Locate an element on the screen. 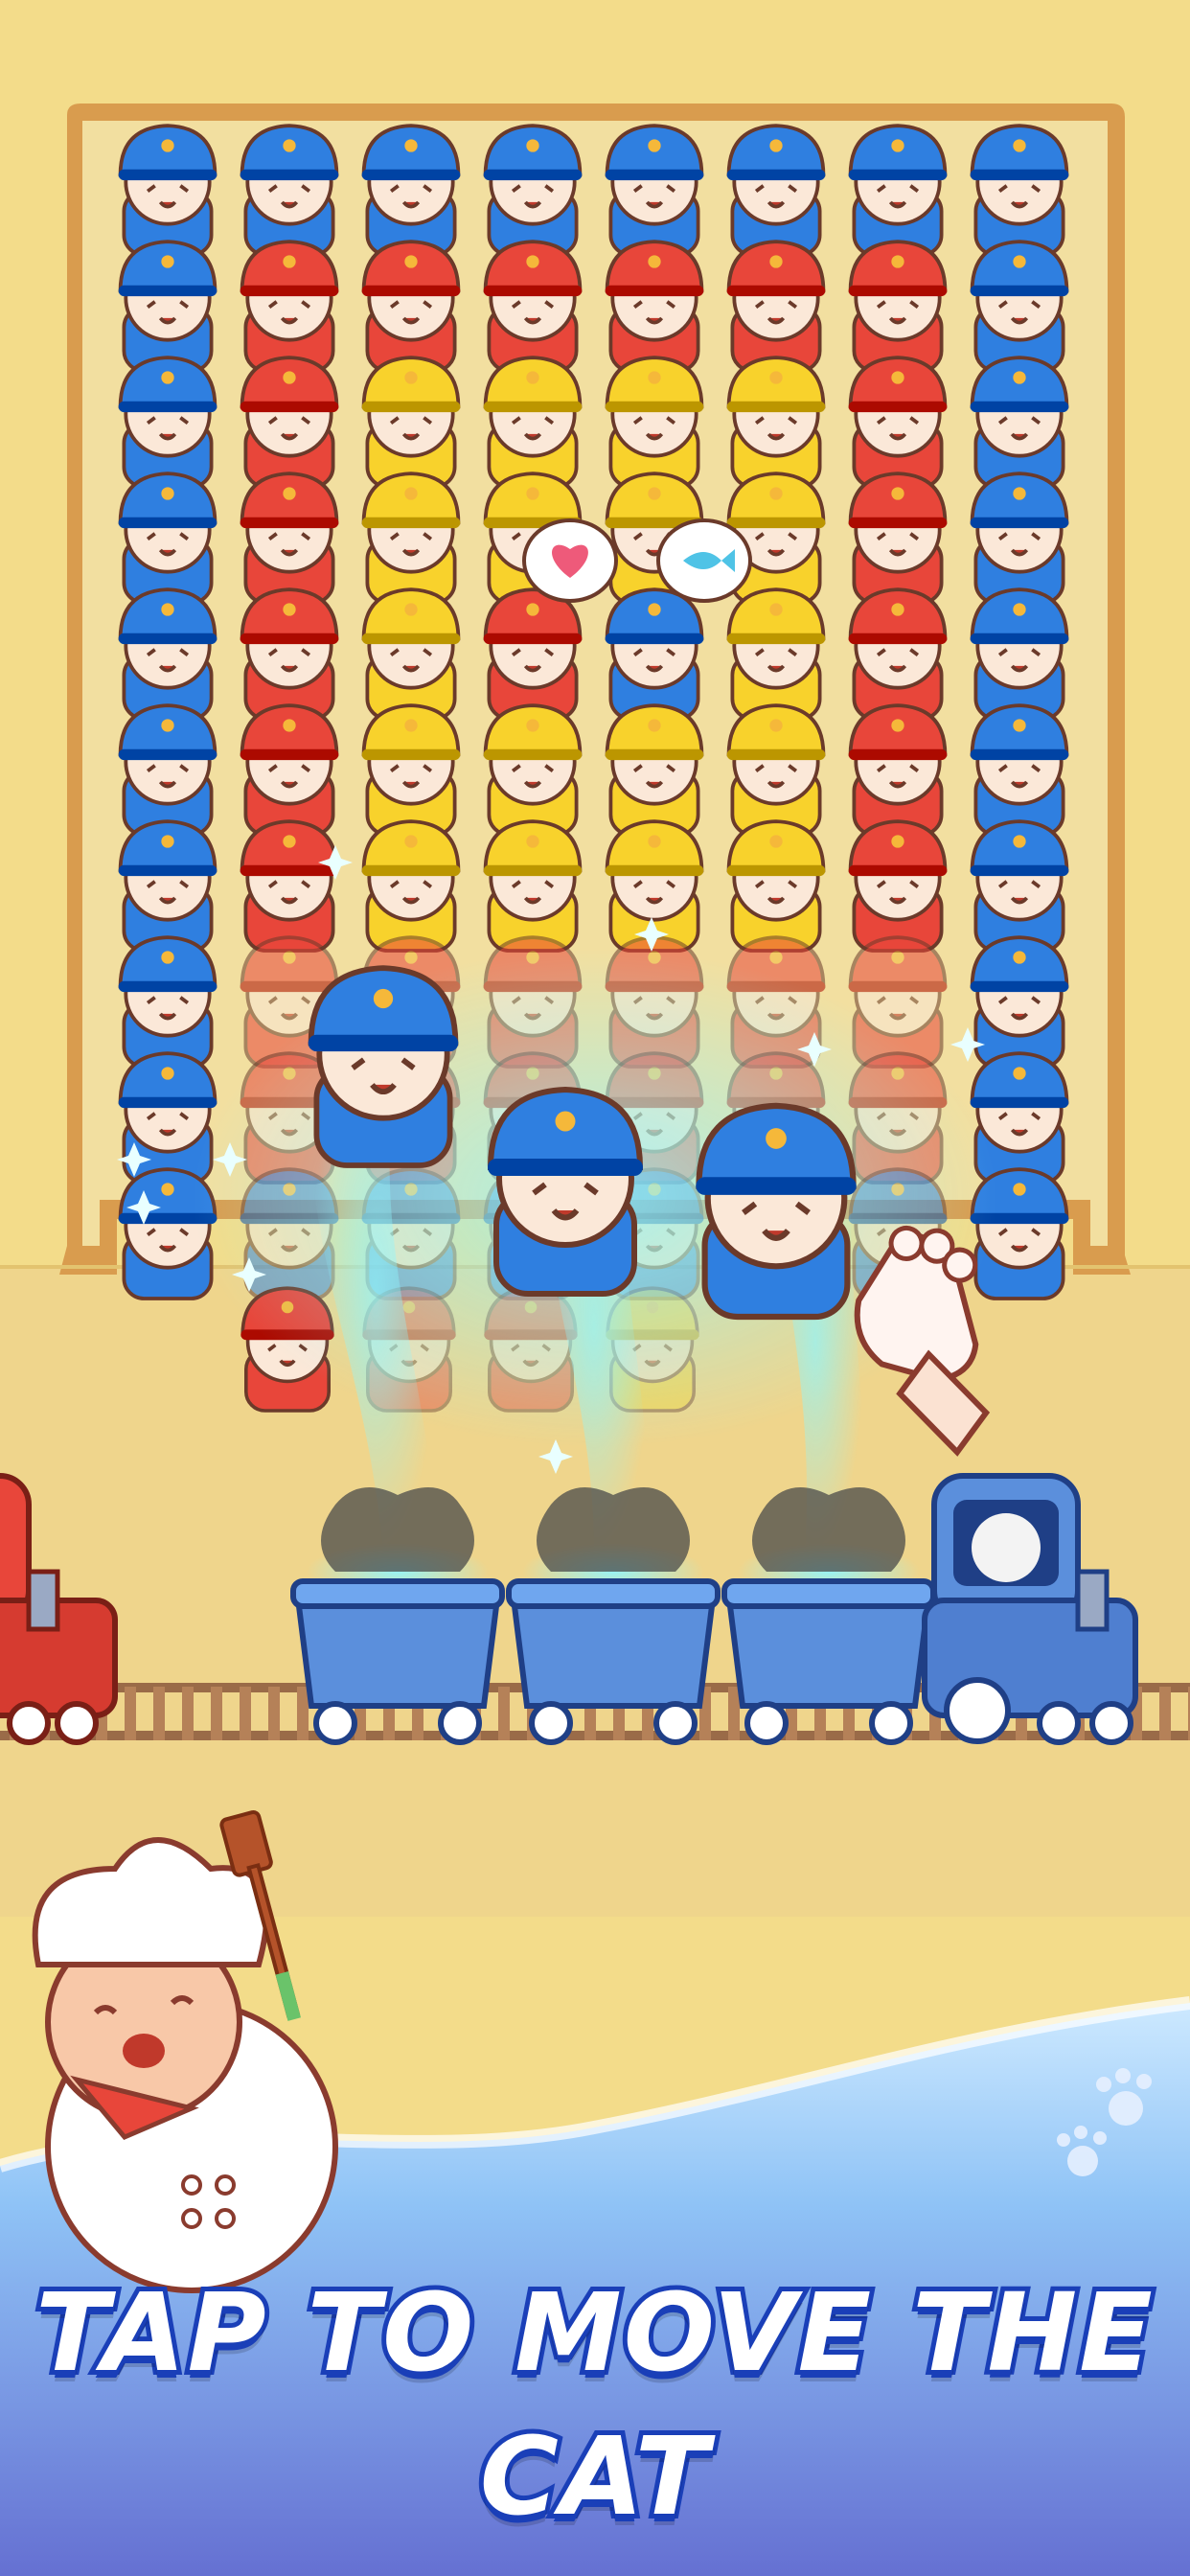 The height and width of the screenshot is (2576, 1190). heart-icon is located at coordinates (570, 560).